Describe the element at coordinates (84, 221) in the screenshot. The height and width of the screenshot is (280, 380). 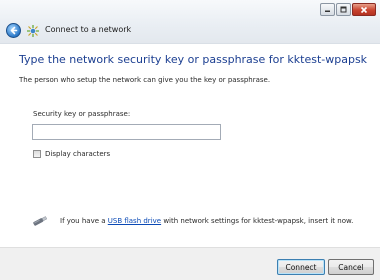
I see `usb-hint-prefix: If you have a` at that location.